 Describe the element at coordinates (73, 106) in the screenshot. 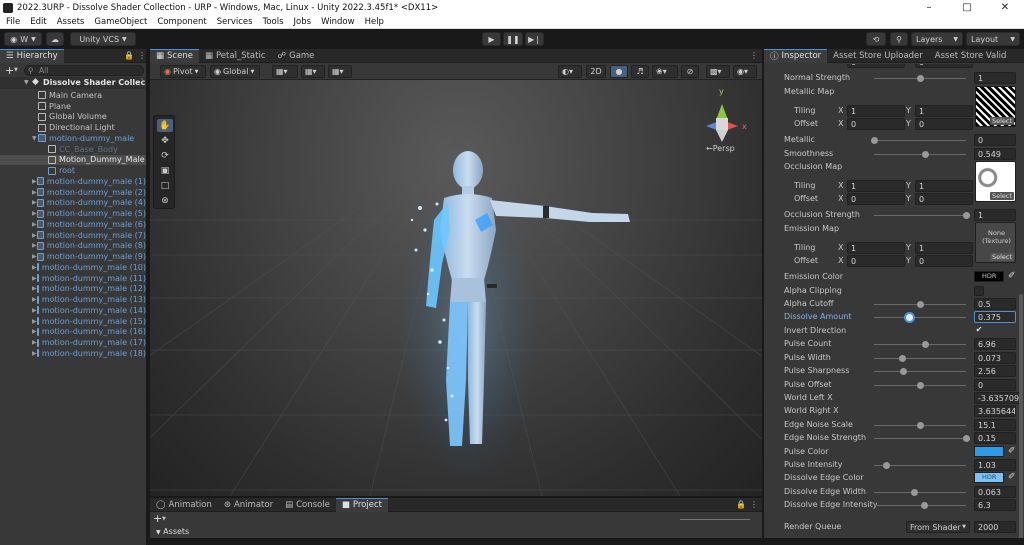

I see `hierarchy-item: Plane` at that location.